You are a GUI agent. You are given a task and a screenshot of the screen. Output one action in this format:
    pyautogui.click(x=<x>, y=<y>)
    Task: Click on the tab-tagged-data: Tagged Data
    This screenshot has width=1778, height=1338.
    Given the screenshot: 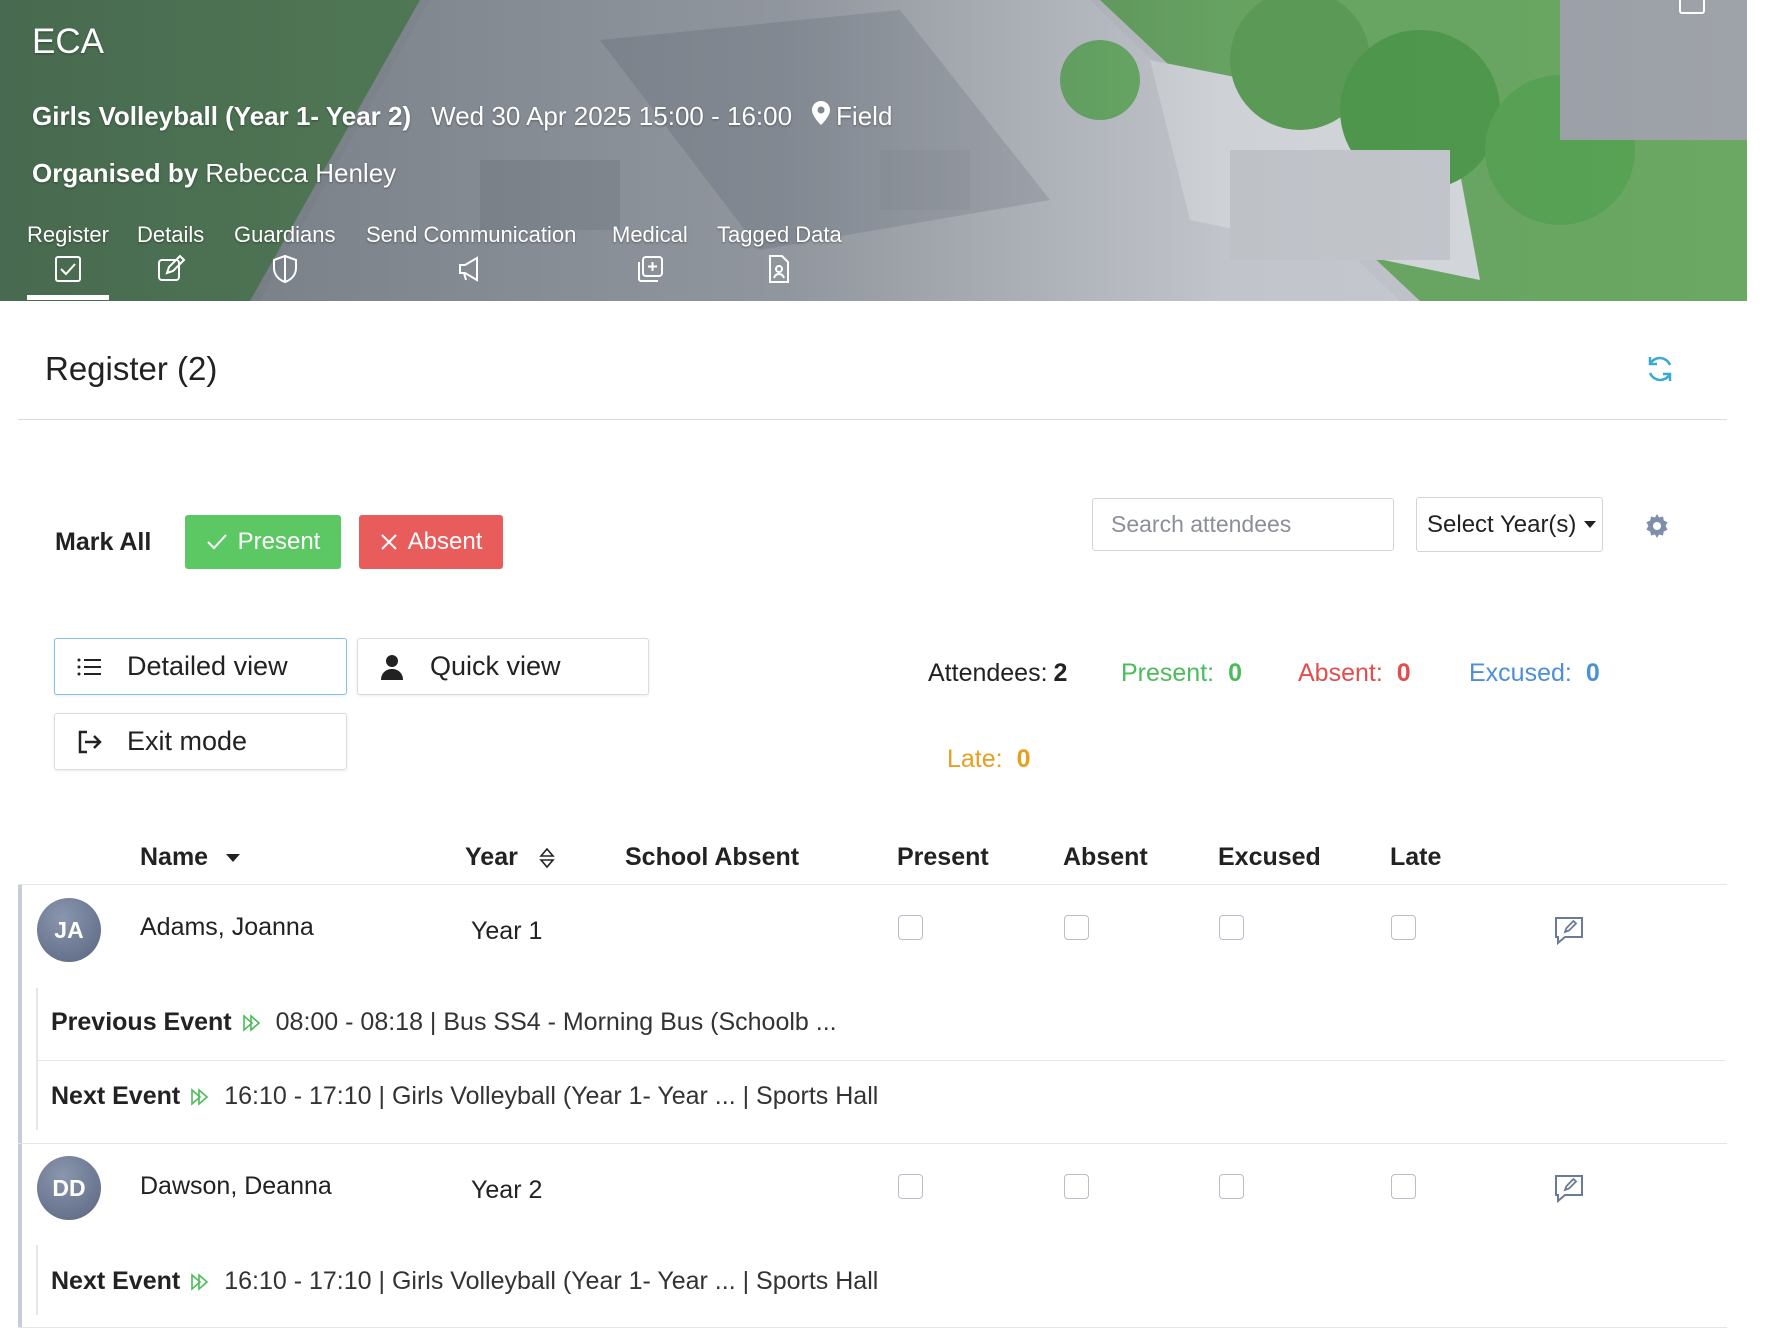 What is the action you would take?
    pyautogui.click(x=779, y=253)
    